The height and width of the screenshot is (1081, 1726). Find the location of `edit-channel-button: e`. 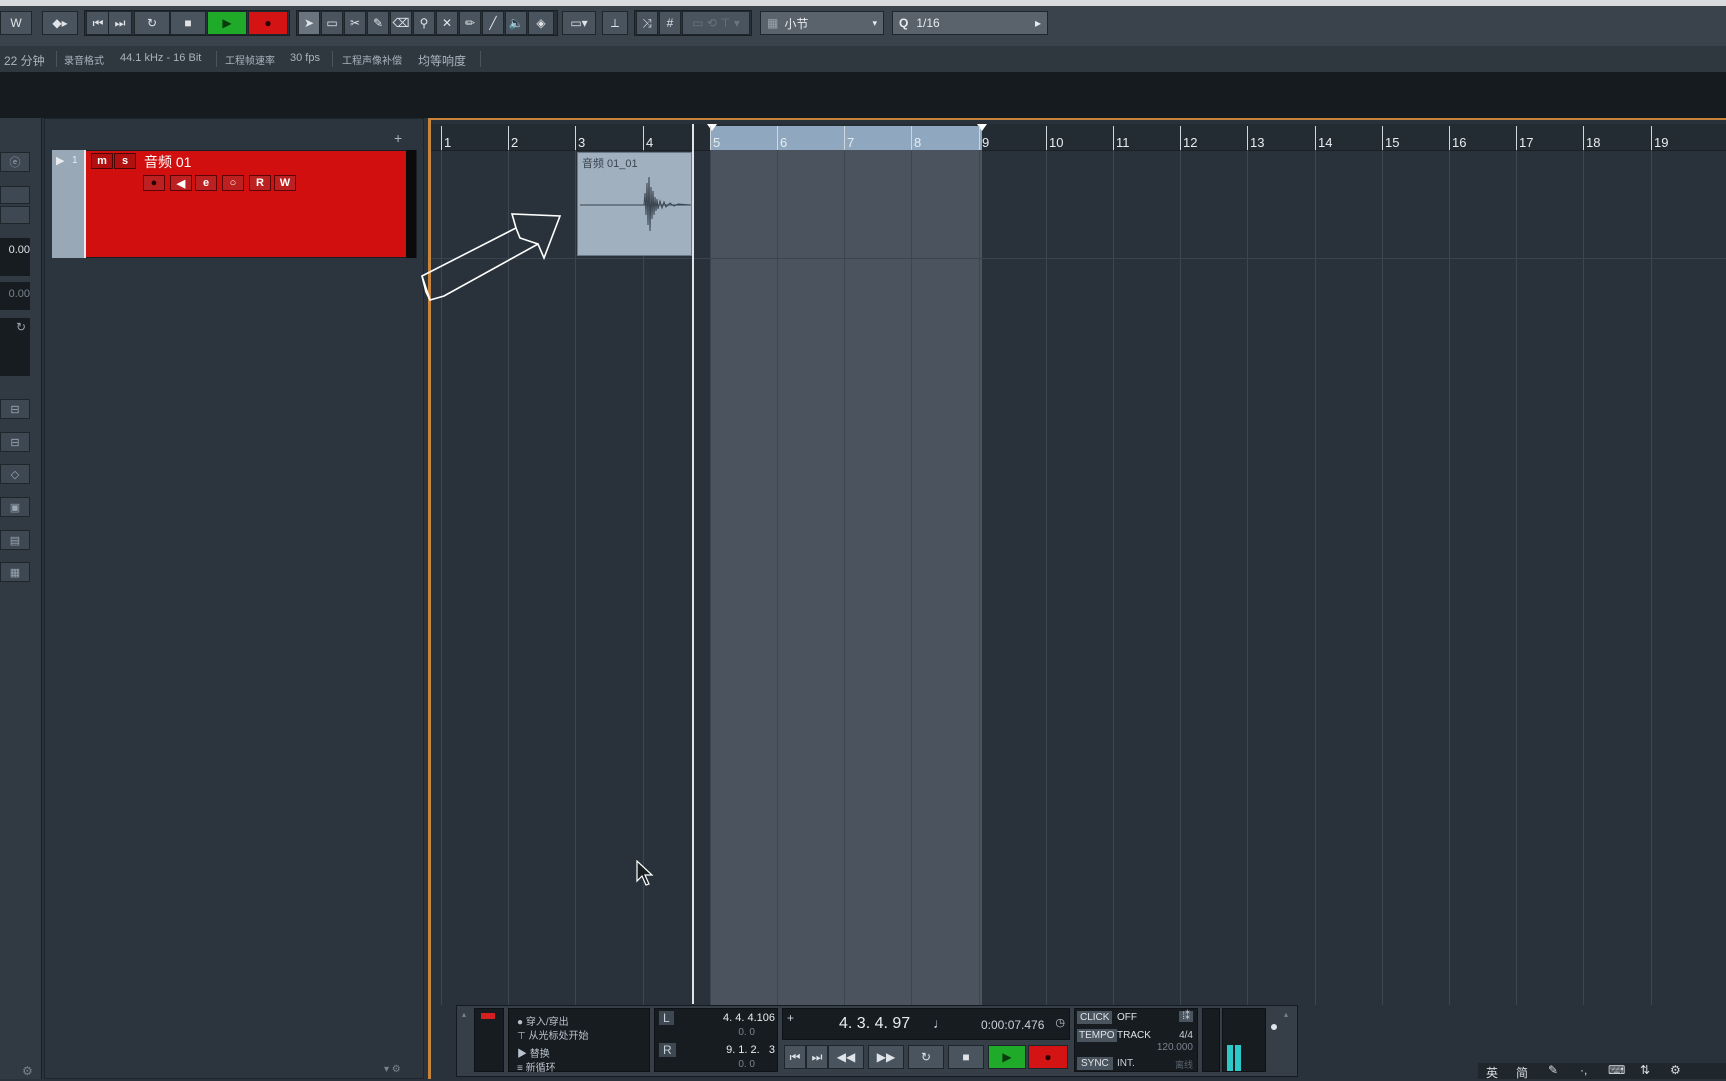

edit-channel-button: e is located at coordinates (206, 183).